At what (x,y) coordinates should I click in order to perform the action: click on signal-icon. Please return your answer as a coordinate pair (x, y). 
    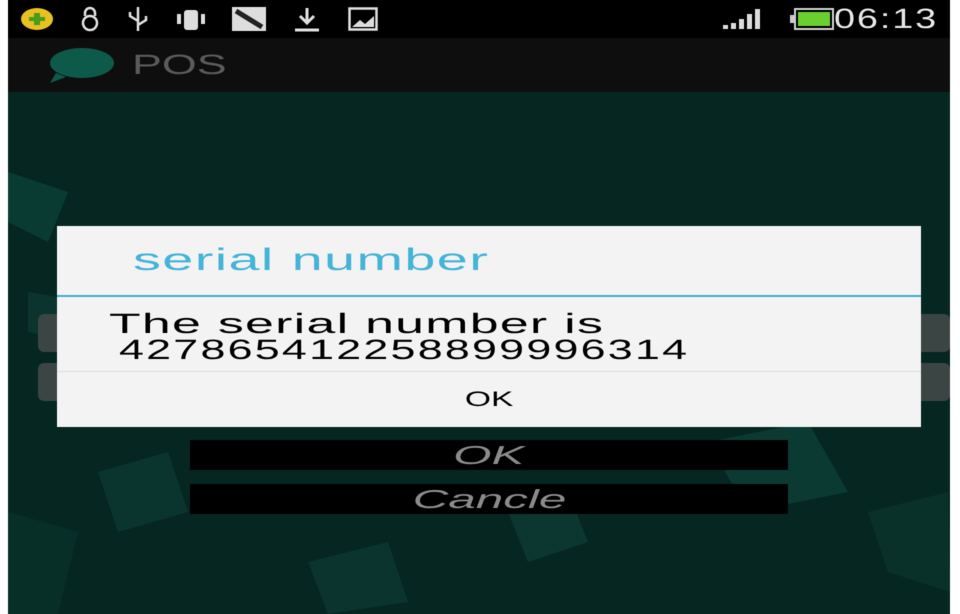
    Looking at the image, I should click on (742, 19).